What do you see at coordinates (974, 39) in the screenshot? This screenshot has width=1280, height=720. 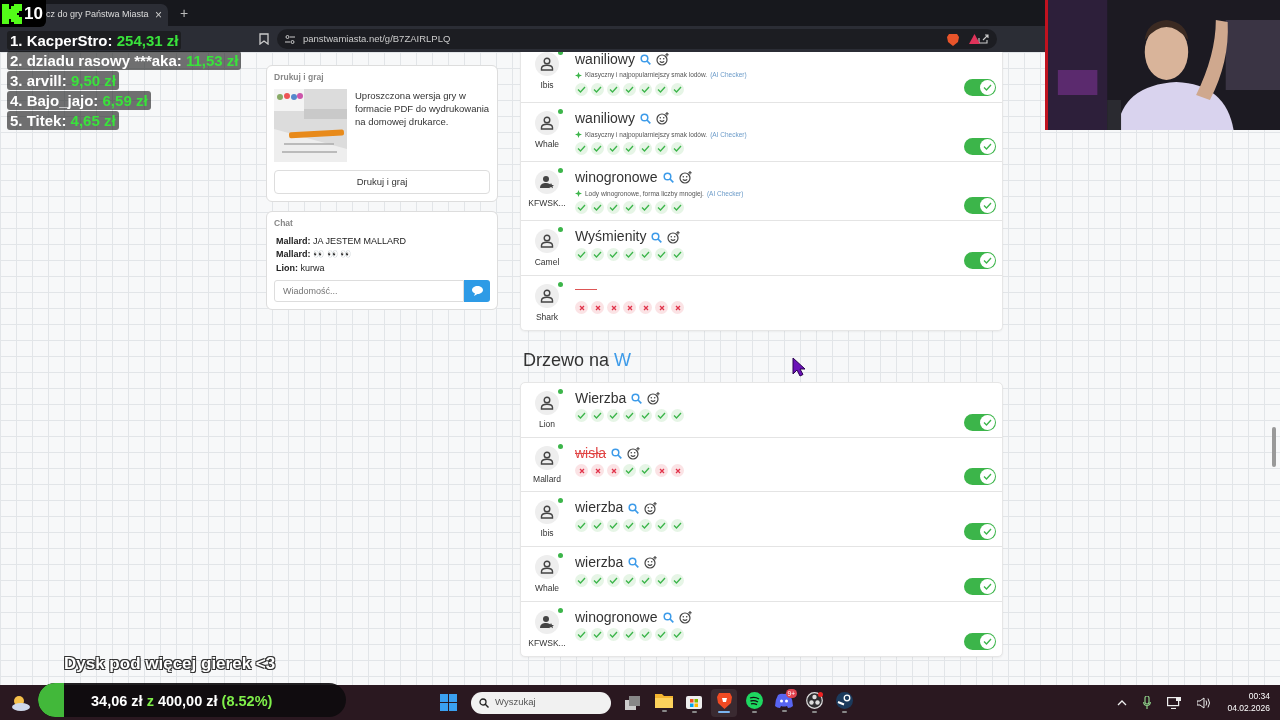 I see `triangle-icon` at bounding box center [974, 39].